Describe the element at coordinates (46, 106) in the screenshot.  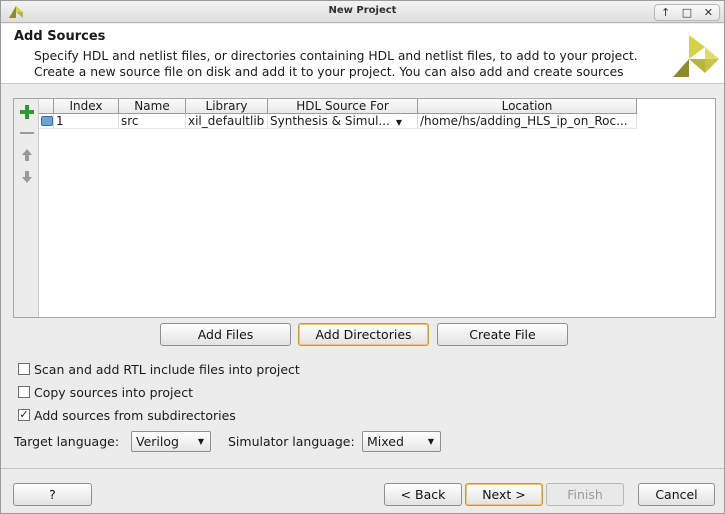
I see `column-header-icon` at that location.